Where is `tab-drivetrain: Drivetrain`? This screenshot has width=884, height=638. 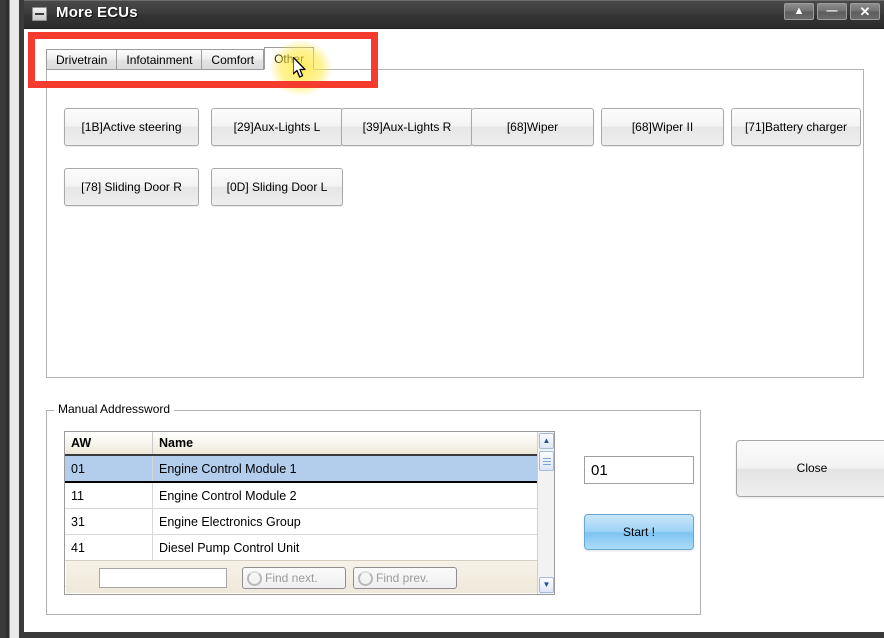 tab-drivetrain: Drivetrain is located at coordinates (81, 59).